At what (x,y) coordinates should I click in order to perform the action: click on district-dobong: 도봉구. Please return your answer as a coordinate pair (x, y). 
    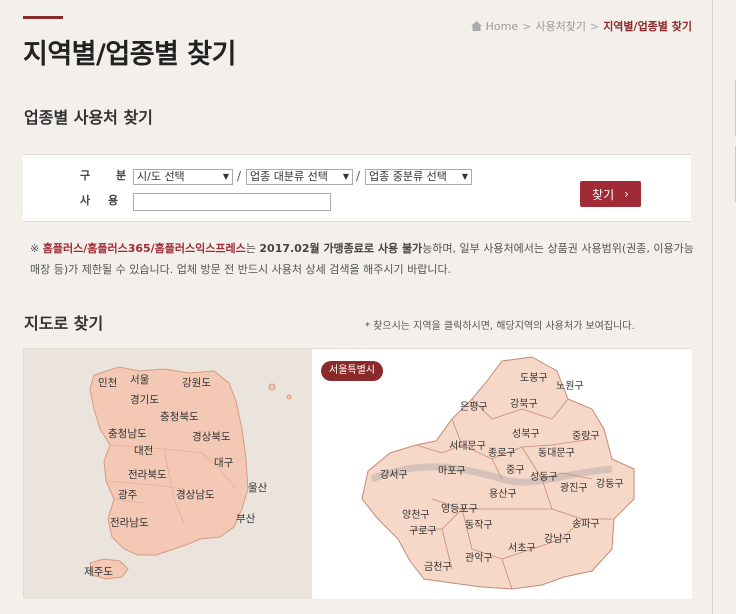
    Looking at the image, I should click on (534, 376).